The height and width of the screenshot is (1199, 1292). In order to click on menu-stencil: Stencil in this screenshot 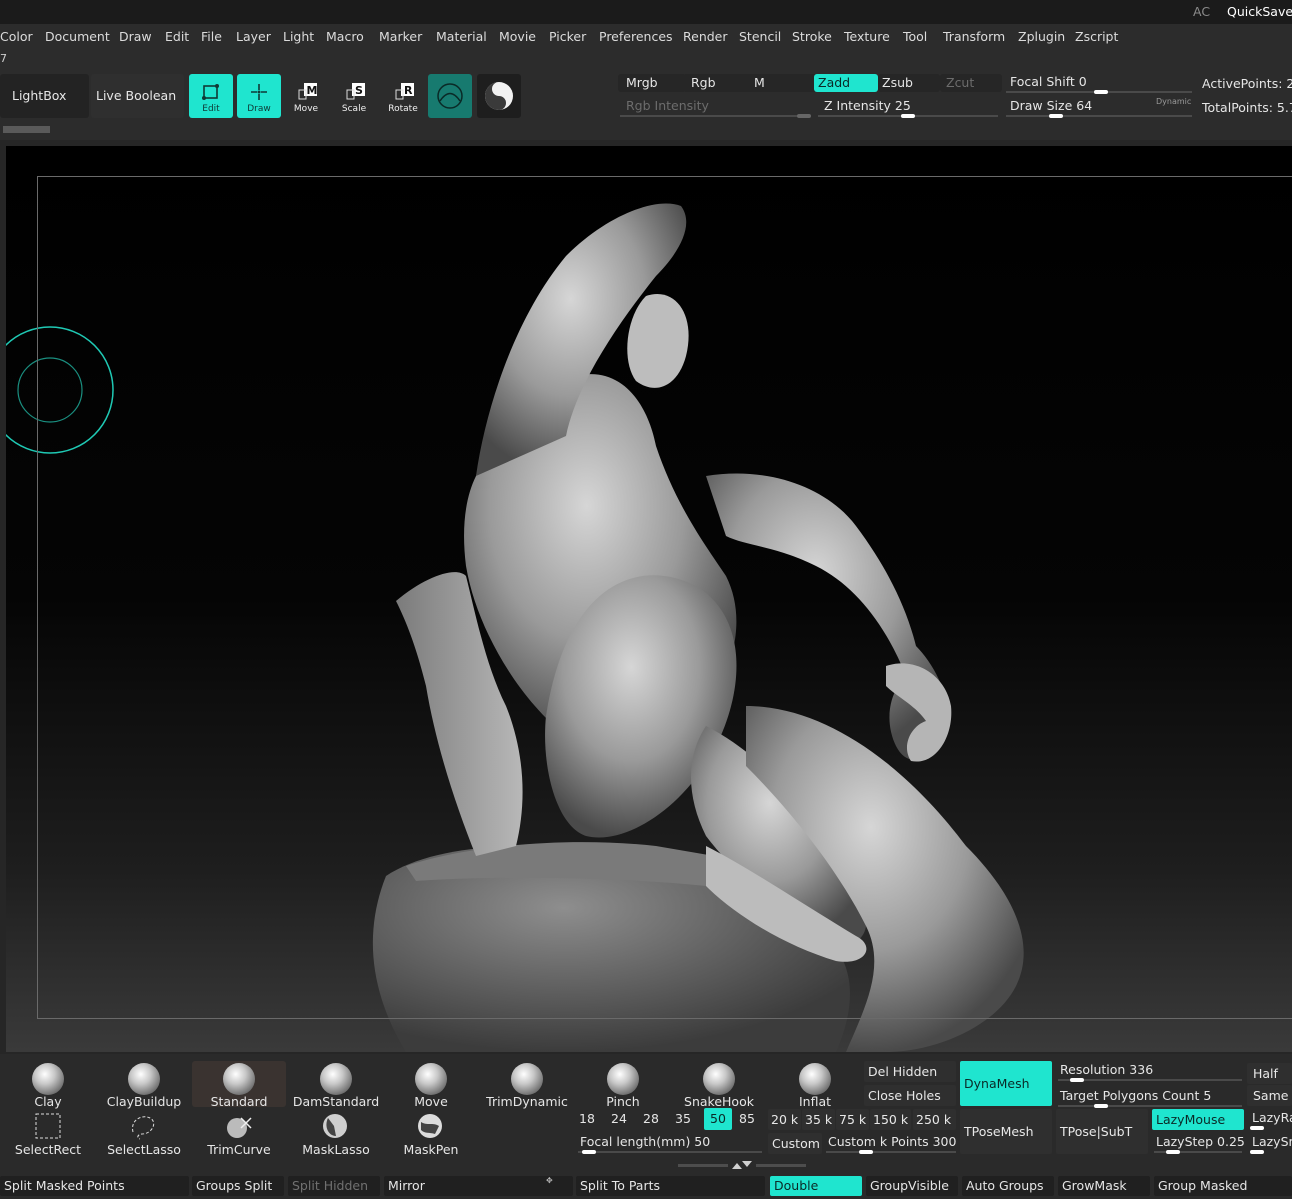, I will do `click(760, 36)`.